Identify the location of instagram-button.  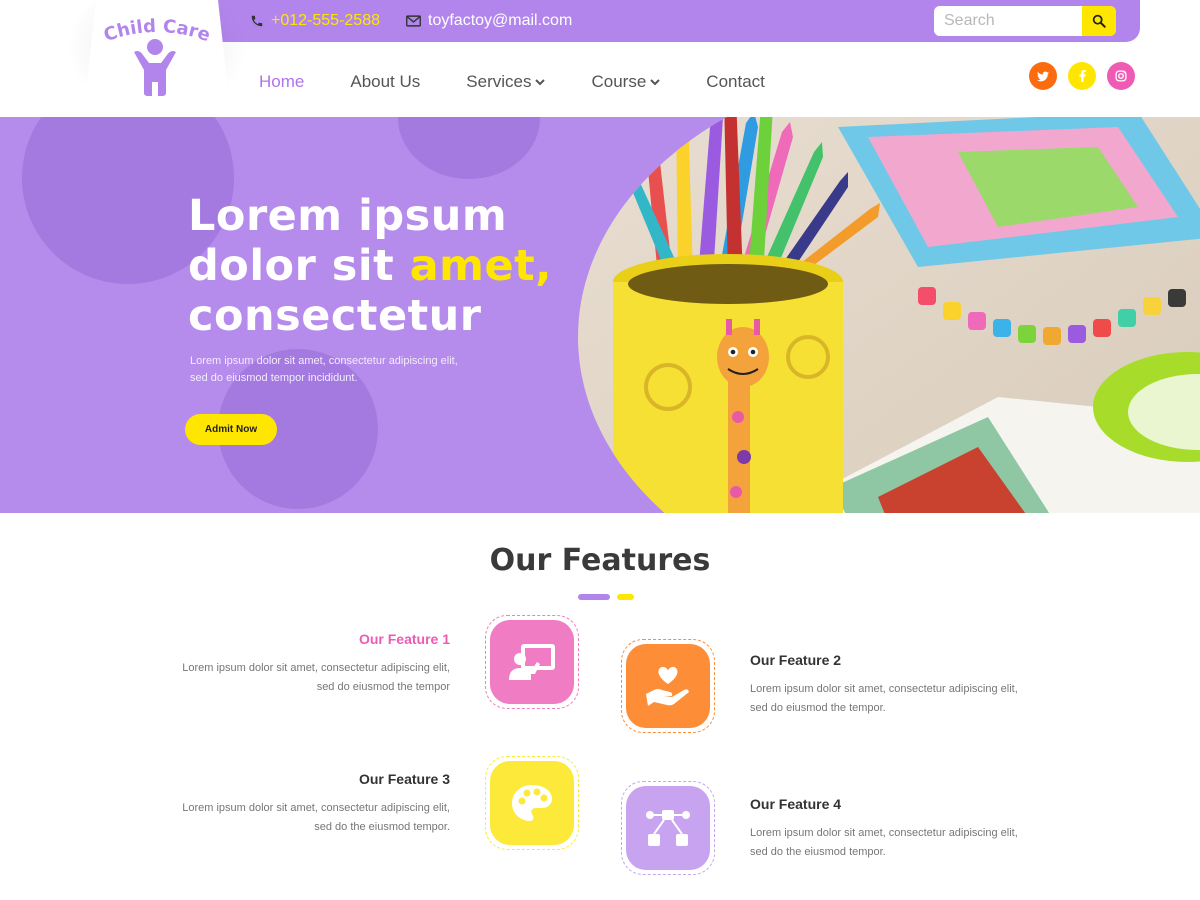
(1121, 76).